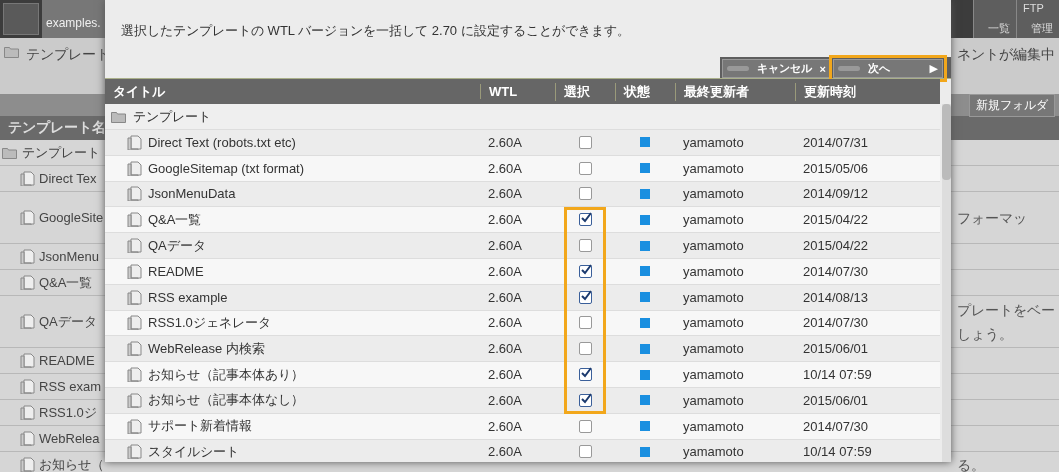 The height and width of the screenshot is (472, 1059). Describe the element at coordinates (517, 91) in the screenshot. I see `column-header: WTL` at that location.